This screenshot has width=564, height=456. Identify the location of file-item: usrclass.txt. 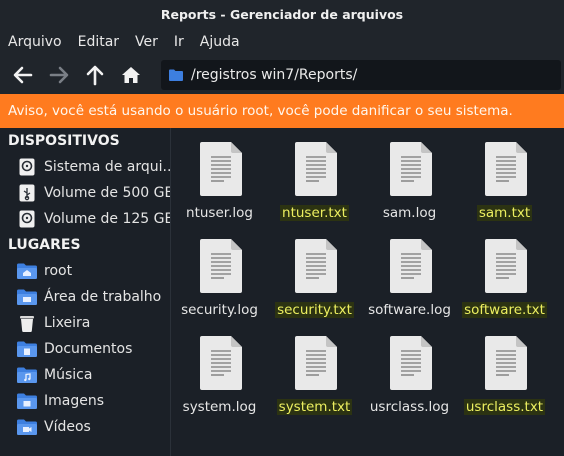
(504, 370).